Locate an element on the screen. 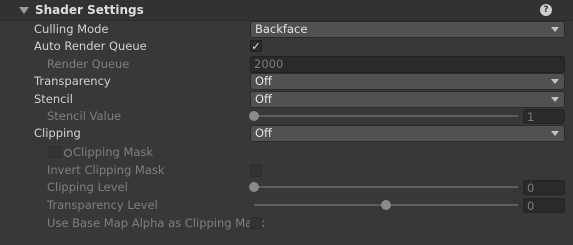 Image resolution: width=573 pixels, height=245 pixels. checkmark-icon: ✓ is located at coordinates (256, 46).